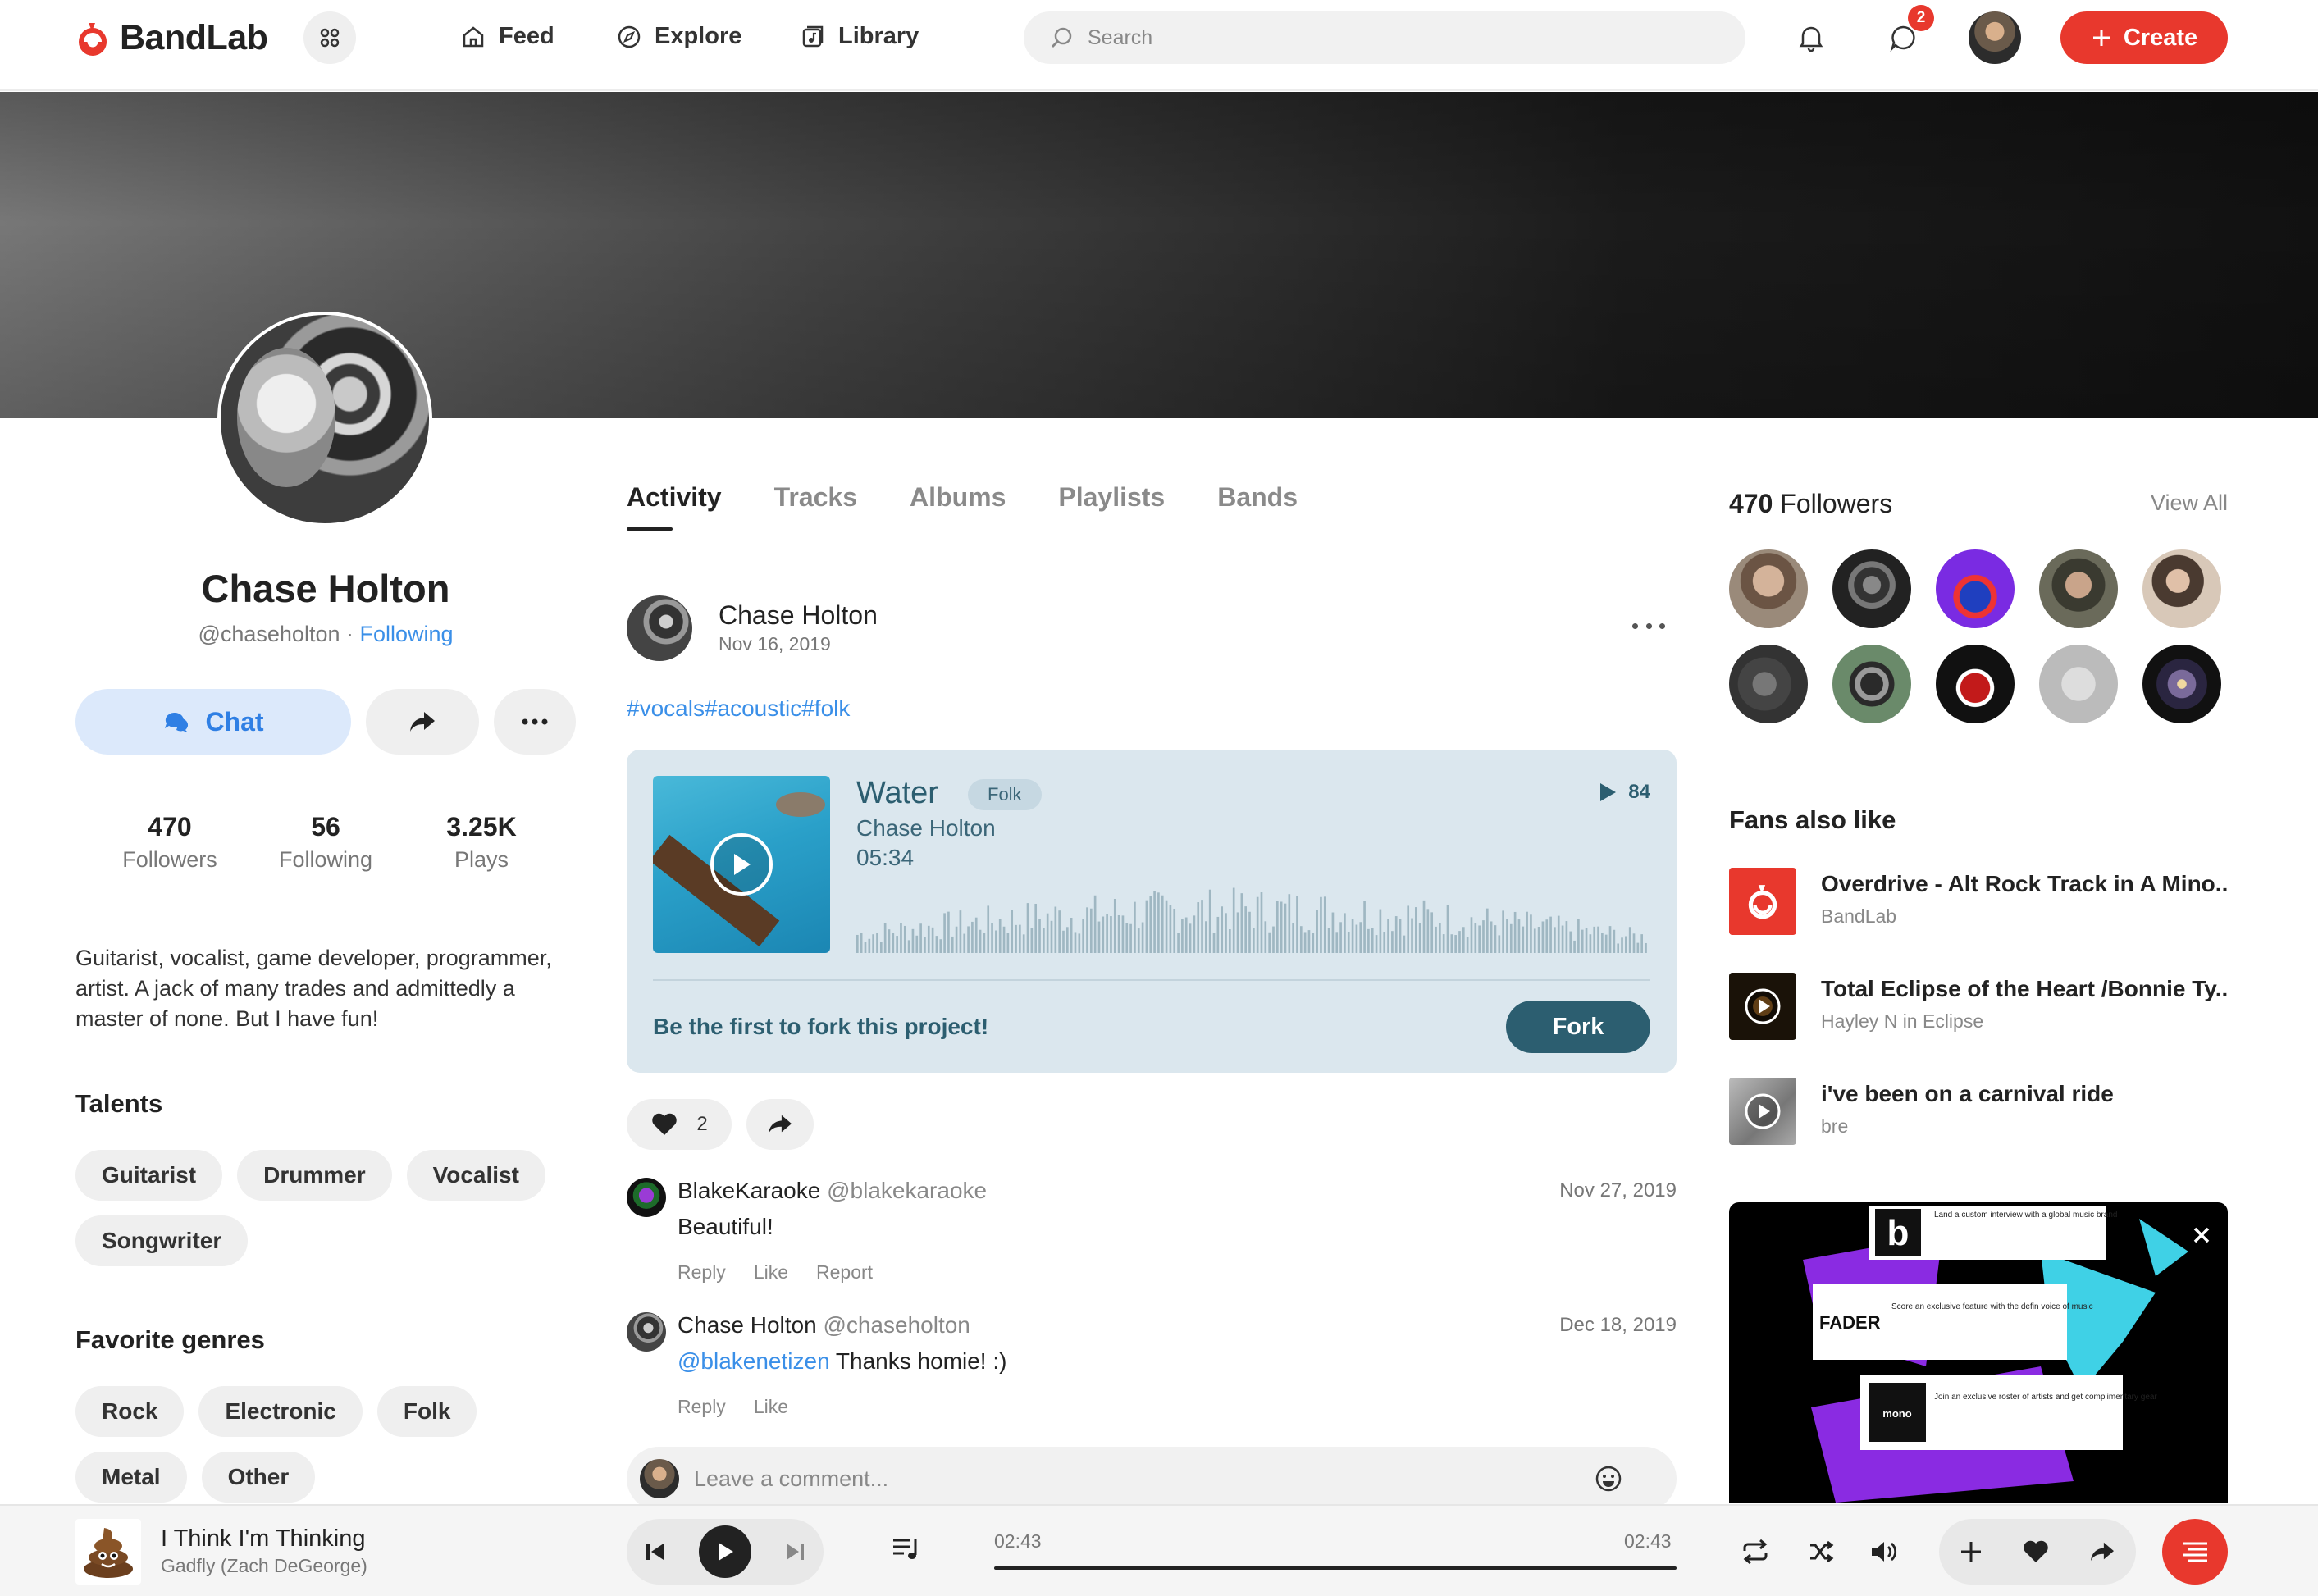 This screenshot has width=2318, height=1596. What do you see at coordinates (842, 1361) in the screenshot?
I see `comment-text: @blakenetizen Thanks homie! :)` at bounding box center [842, 1361].